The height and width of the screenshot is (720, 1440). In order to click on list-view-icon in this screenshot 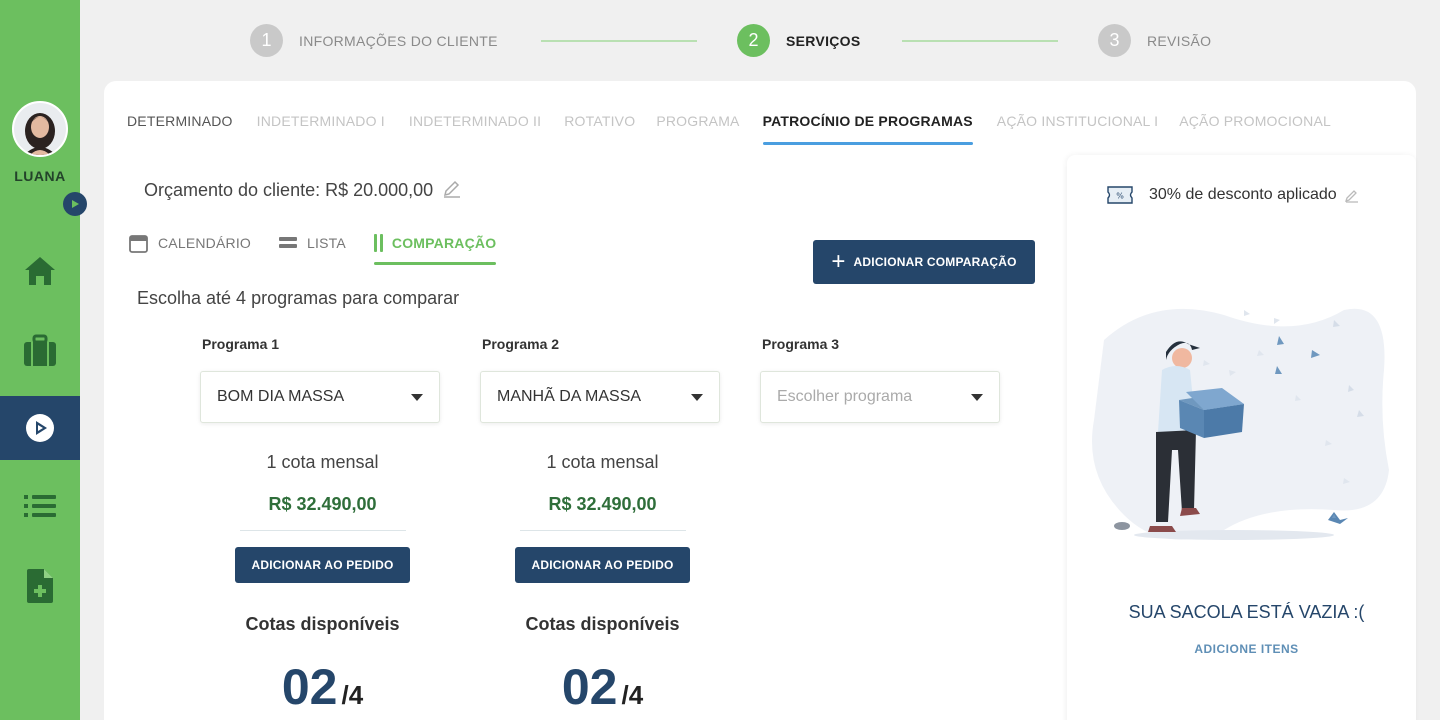, I will do `click(288, 243)`.